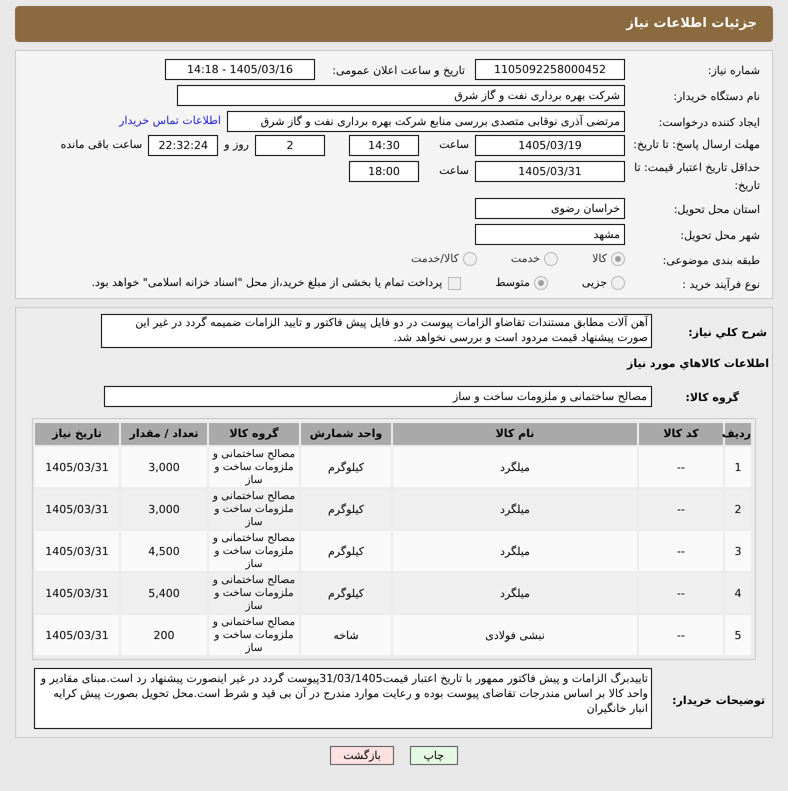 Image resolution: width=788 pixels, height=791 pixels. I want to click on field-label: شماره نیاز:, so click(734, 70).